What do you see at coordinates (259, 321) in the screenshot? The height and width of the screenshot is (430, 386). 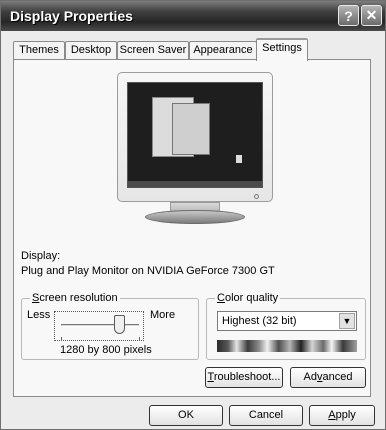 I see `color-quality-value: Highest (32 bit)` at bounding box center [259, 321].